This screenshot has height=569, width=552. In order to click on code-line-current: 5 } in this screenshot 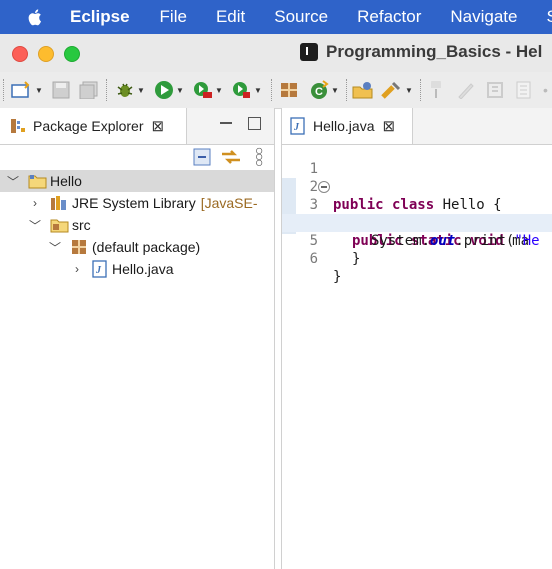, I will do `click(417, 240)`.